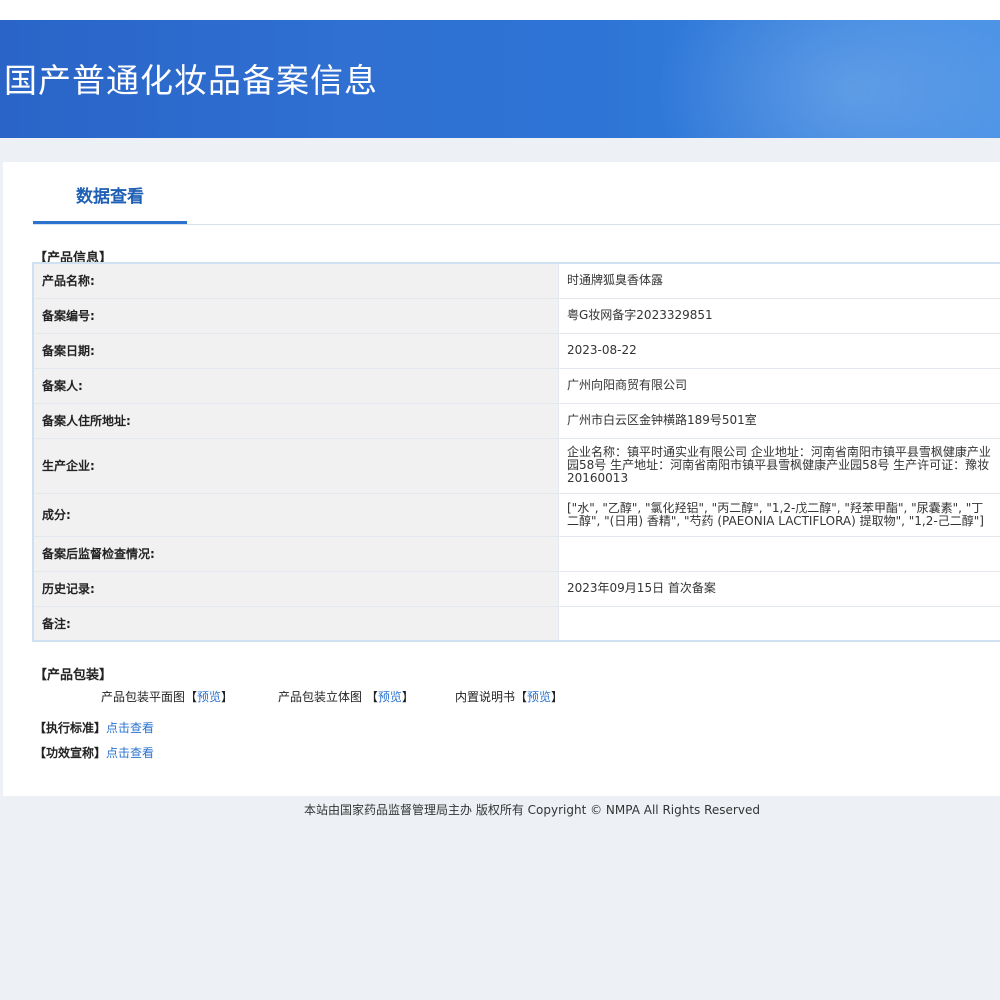  What do you see at coordinates (779, 386) in the screenshot?
I see `row-value: 广州向阳商贸有限公司` at bounding box center [779, 386].